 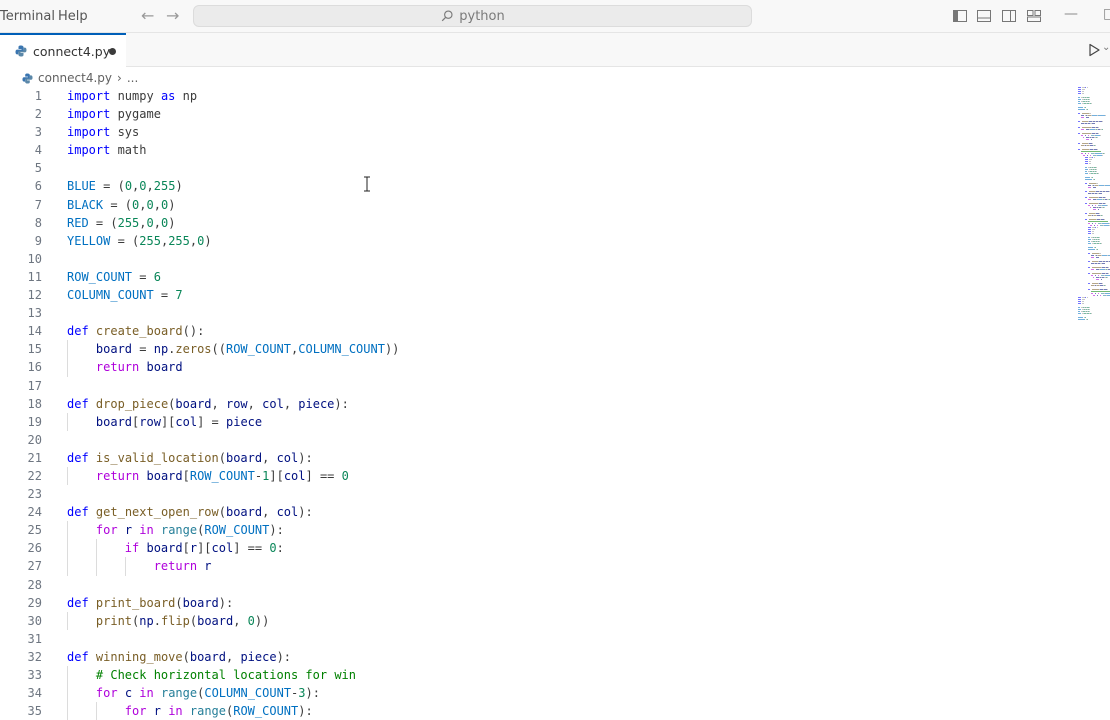 I want to click on line-number: 14, so click(x=34, y=331).